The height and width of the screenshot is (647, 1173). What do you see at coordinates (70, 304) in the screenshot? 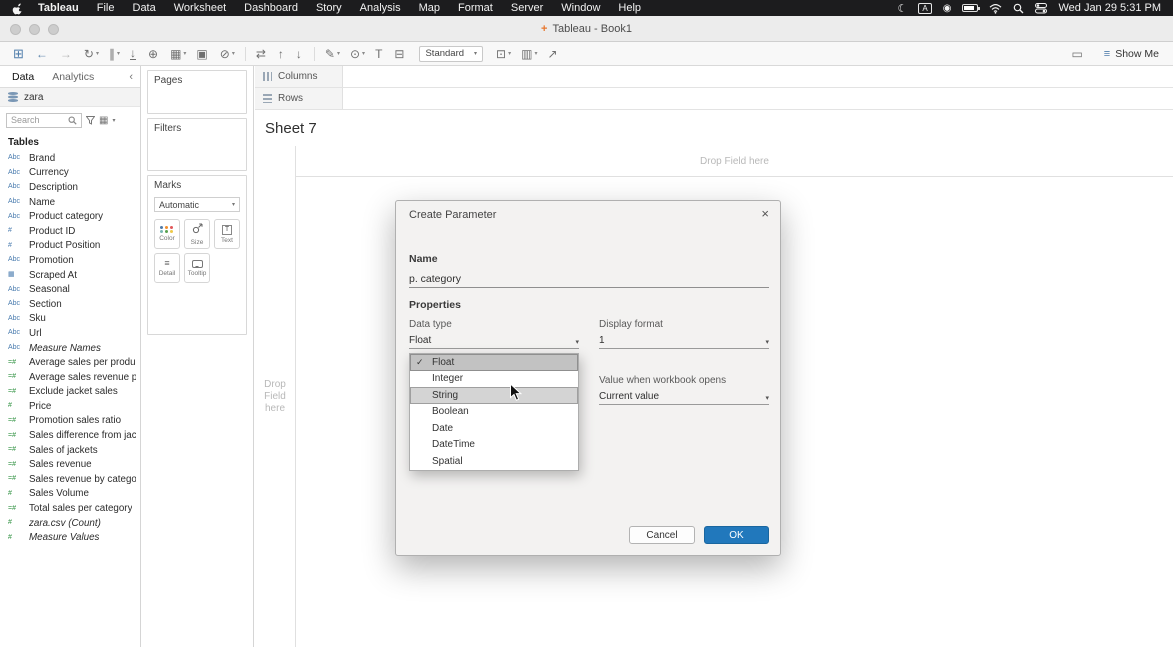
I see `field-row: Abc Section` at bounding box center [70, 304].